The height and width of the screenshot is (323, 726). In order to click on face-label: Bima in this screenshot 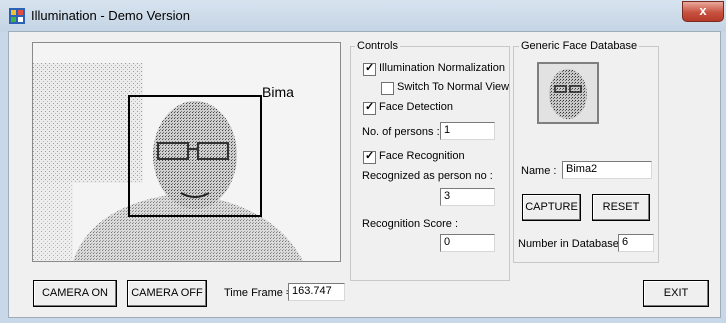, I will do `click(278, 92)`.